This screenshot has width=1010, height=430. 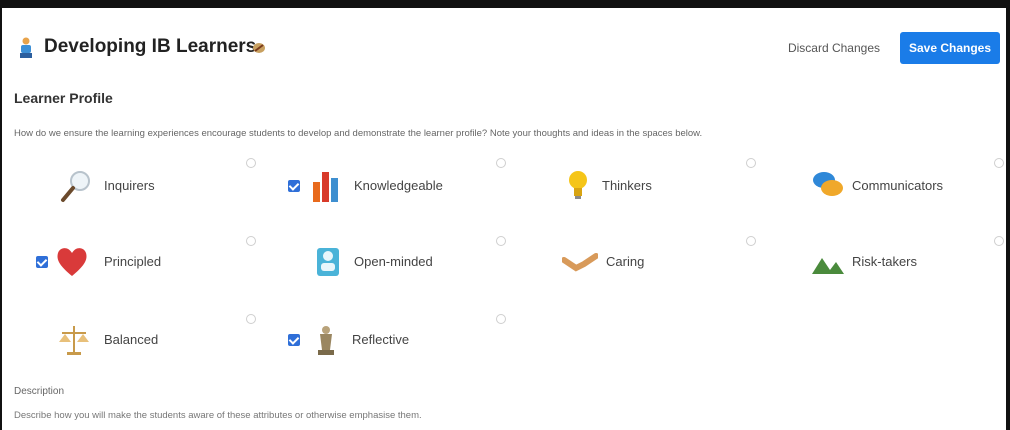 I want to click on reflective-checkbox, so click(x=294, y=340).